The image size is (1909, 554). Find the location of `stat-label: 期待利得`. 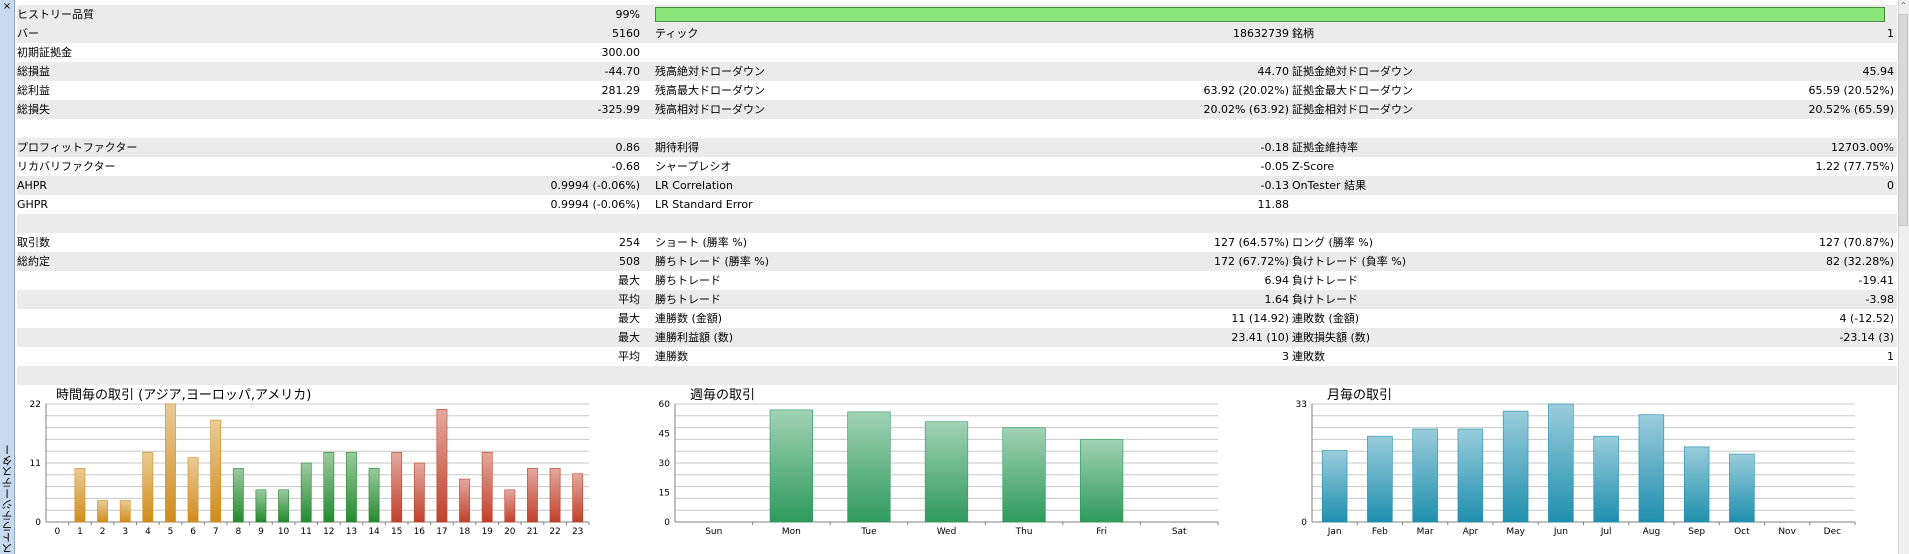

stat-label: 期待利得 is located at coordinates (677, 147).